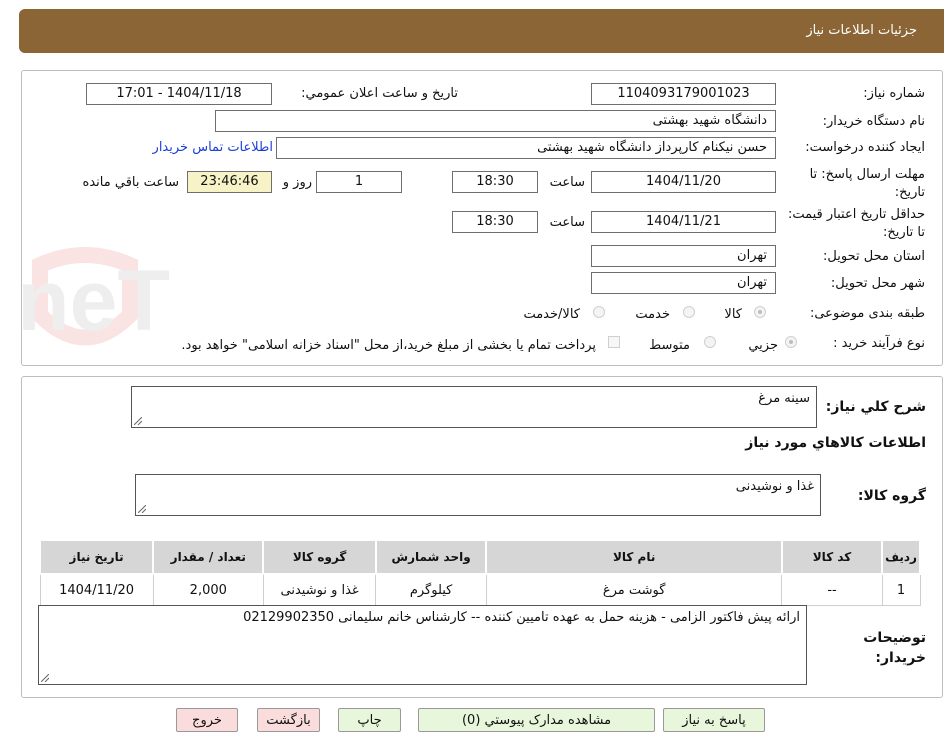 The width and height of the screenshot is (944, 753). Describe the element at coordinates (379, 93) in the screenshot. I see `announce-label: تاریخ و ساعت اعلان عمومي:` at that location.